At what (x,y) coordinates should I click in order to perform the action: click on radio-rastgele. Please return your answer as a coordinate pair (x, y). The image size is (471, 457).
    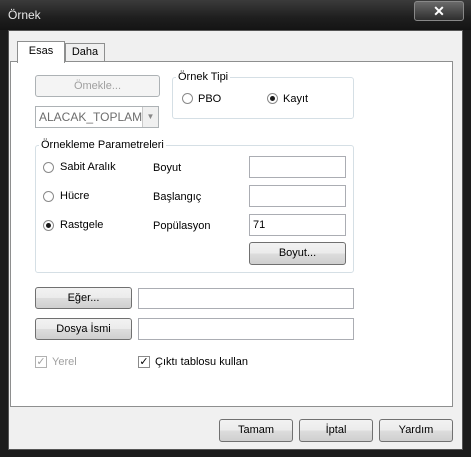
    Looking at the image, I should click on (48, 225).